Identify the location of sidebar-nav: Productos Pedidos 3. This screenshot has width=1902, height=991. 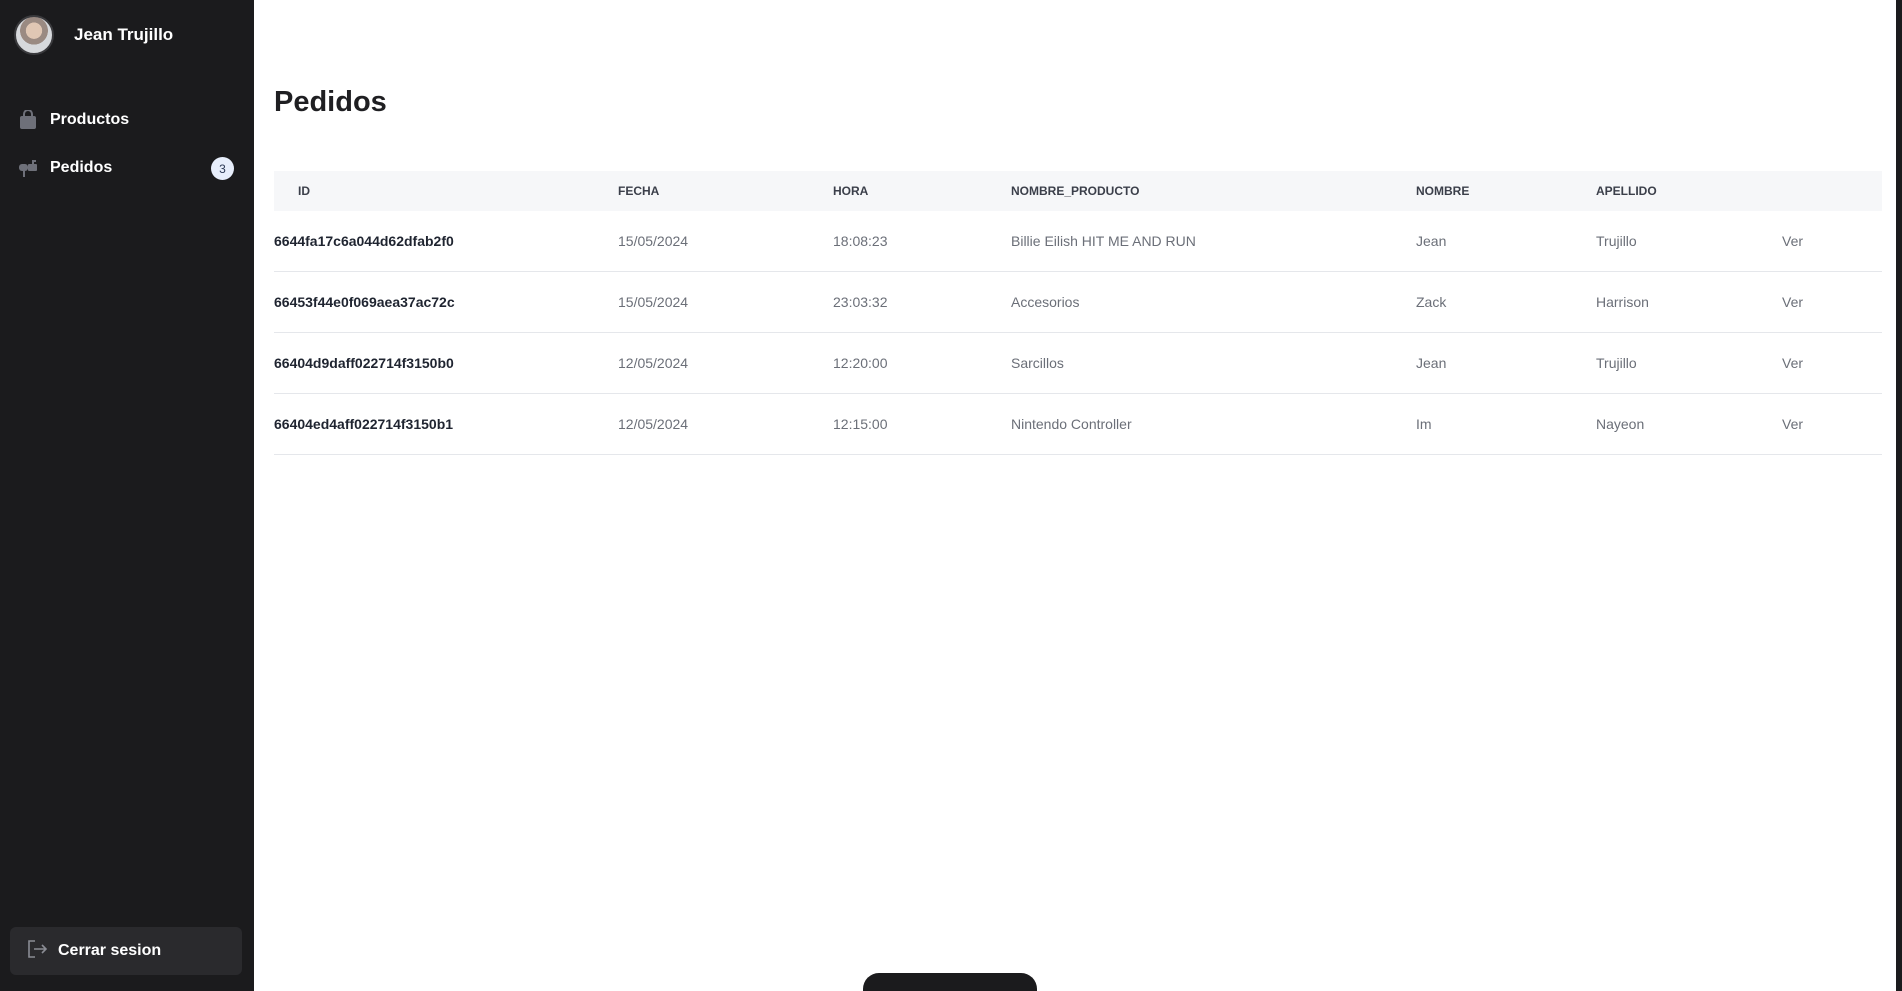
(127, 144).